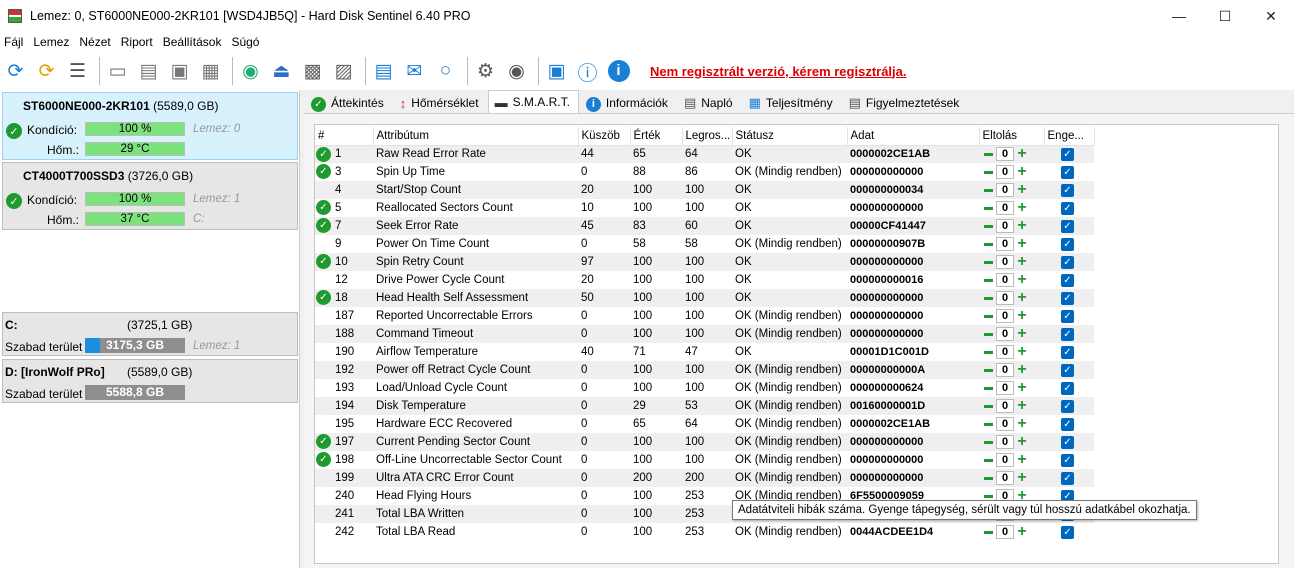 The width and height of the screenshot is (1294, 568). What do you see at coordinates (913, 136) in the screenshot?
I see `column-header: Adat` at bounding box center [913, 136].